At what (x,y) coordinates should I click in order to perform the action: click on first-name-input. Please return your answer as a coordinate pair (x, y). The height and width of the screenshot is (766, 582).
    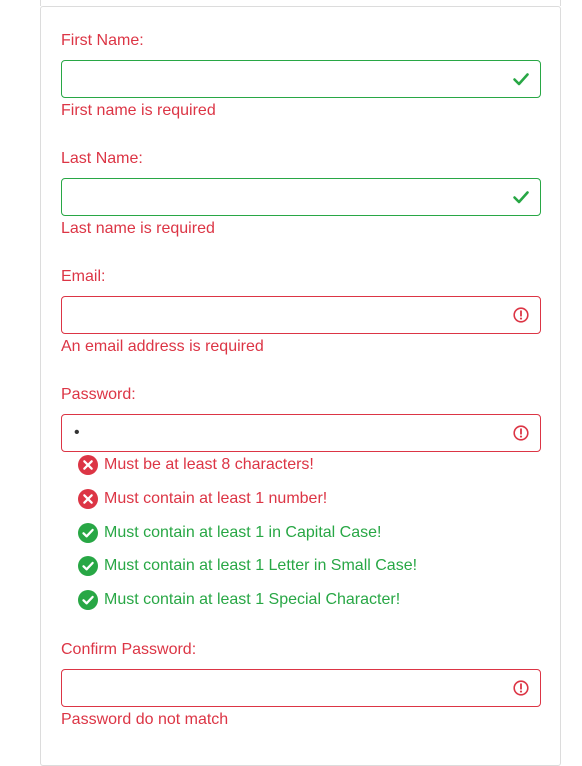
    Looking at the image, I should click on (282, 79).